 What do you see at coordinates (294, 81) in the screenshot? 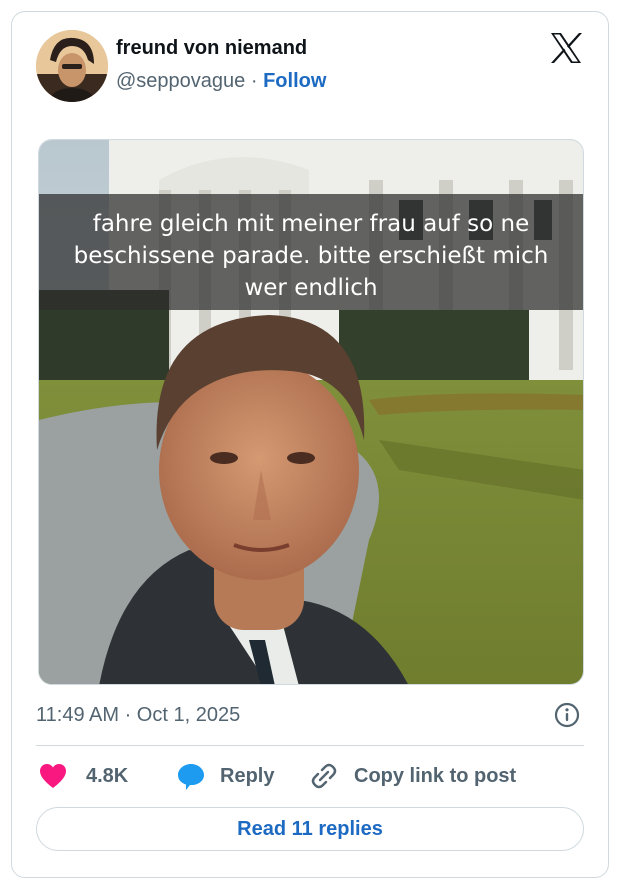
I see `follow-link: Follow` at bounding box center [294, 81].